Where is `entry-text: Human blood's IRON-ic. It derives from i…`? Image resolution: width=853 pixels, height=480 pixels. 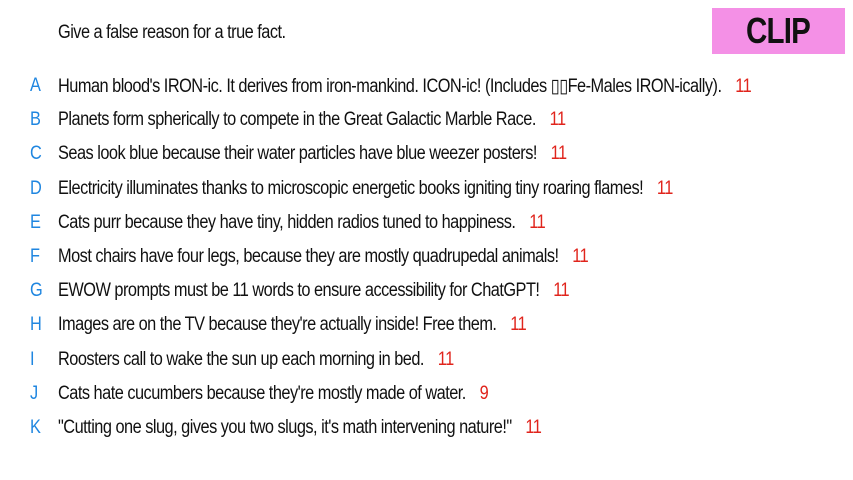 entry-text: Human blood's IRON-ic. It derives from i… is located at coordinates (390, 86).